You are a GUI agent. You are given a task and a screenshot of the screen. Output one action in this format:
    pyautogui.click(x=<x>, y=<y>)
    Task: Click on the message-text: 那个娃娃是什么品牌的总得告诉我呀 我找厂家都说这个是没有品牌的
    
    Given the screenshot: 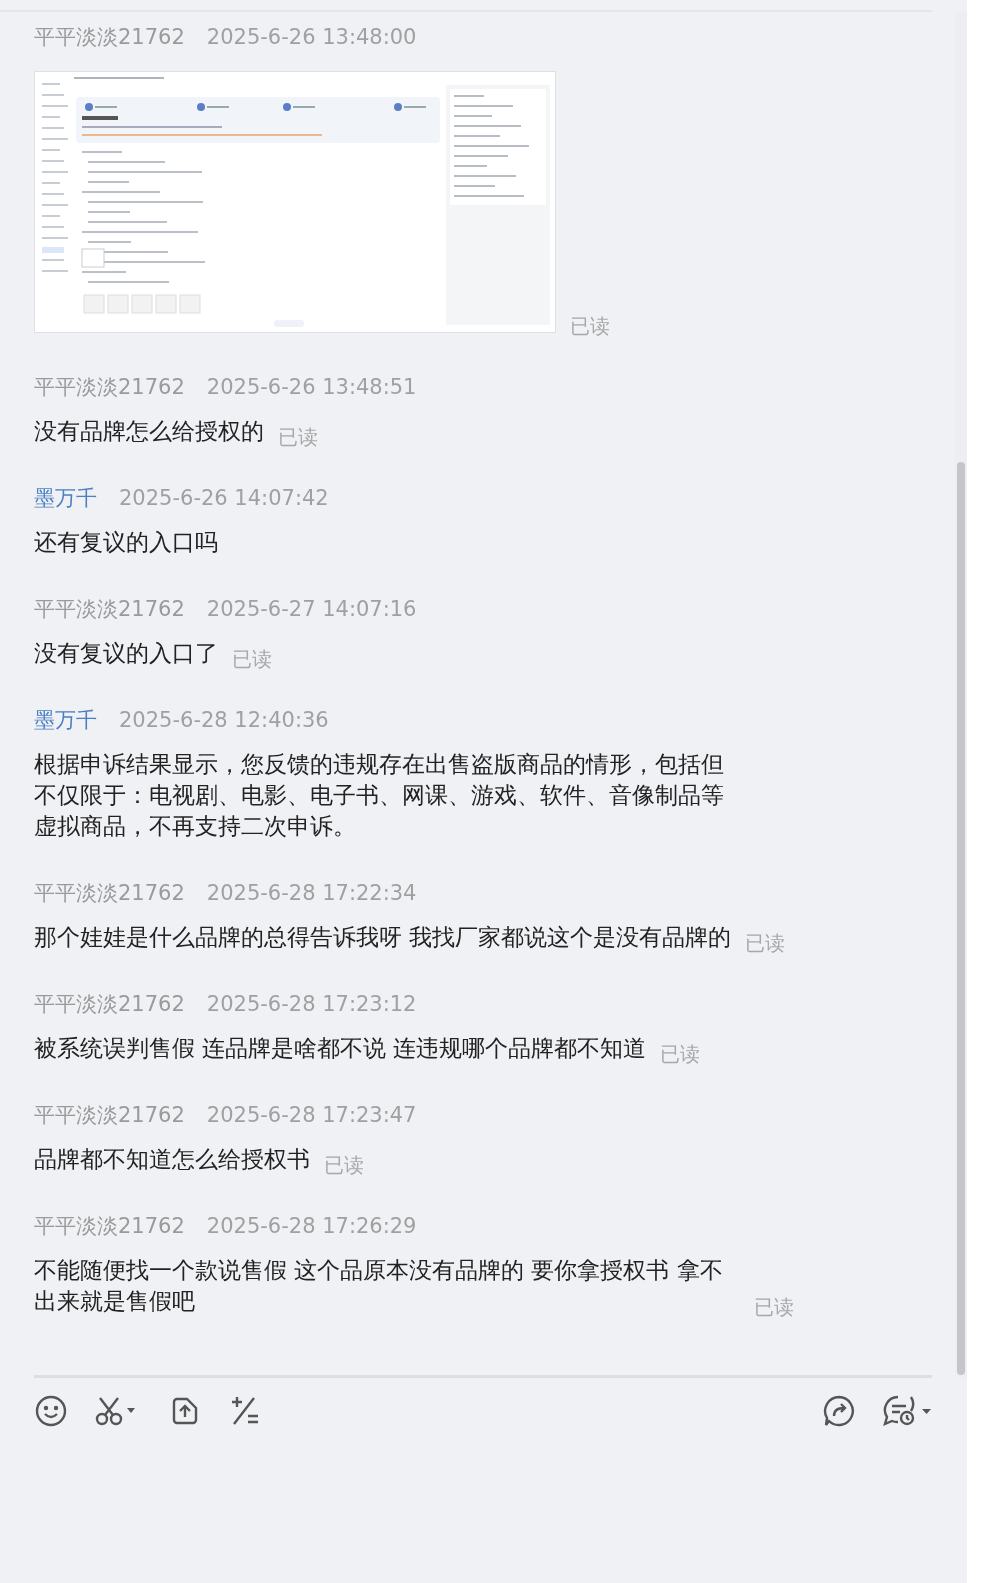 What is the action you would take?
    pyautogui.click(x=383, y=937)
    